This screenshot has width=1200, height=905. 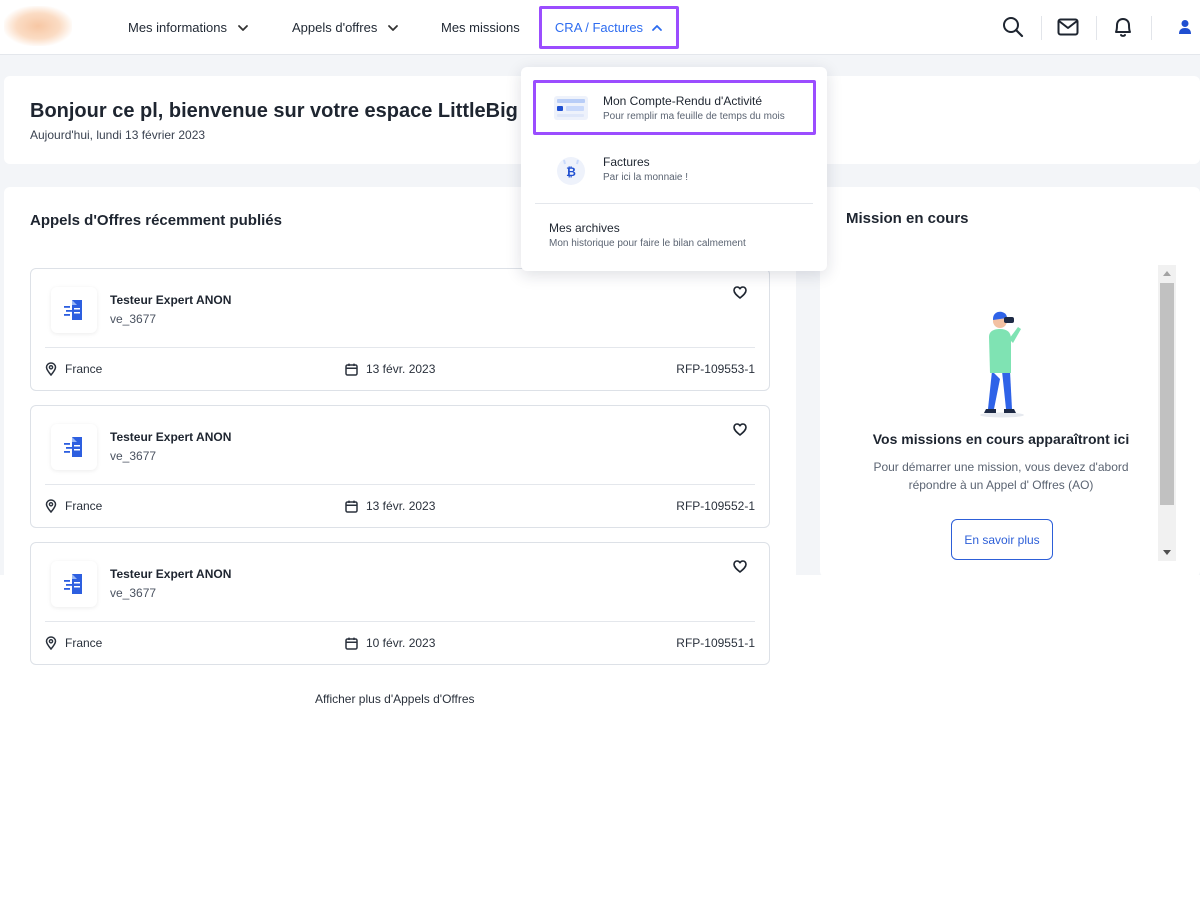 What do you see at coordinates (177, 27) in the screenshot?
I see `nav-label: Mes informations` at bounding box center [177, 27].